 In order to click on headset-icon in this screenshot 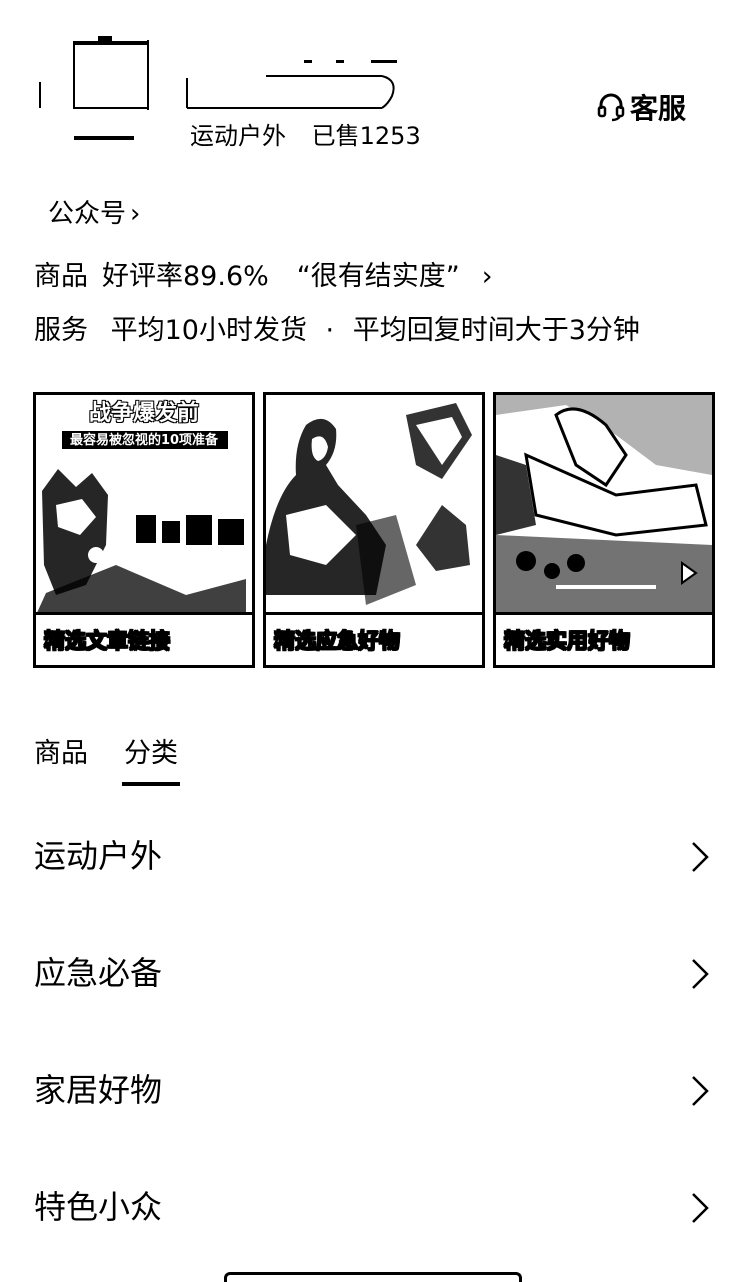, I will do `click(611, 107)`.